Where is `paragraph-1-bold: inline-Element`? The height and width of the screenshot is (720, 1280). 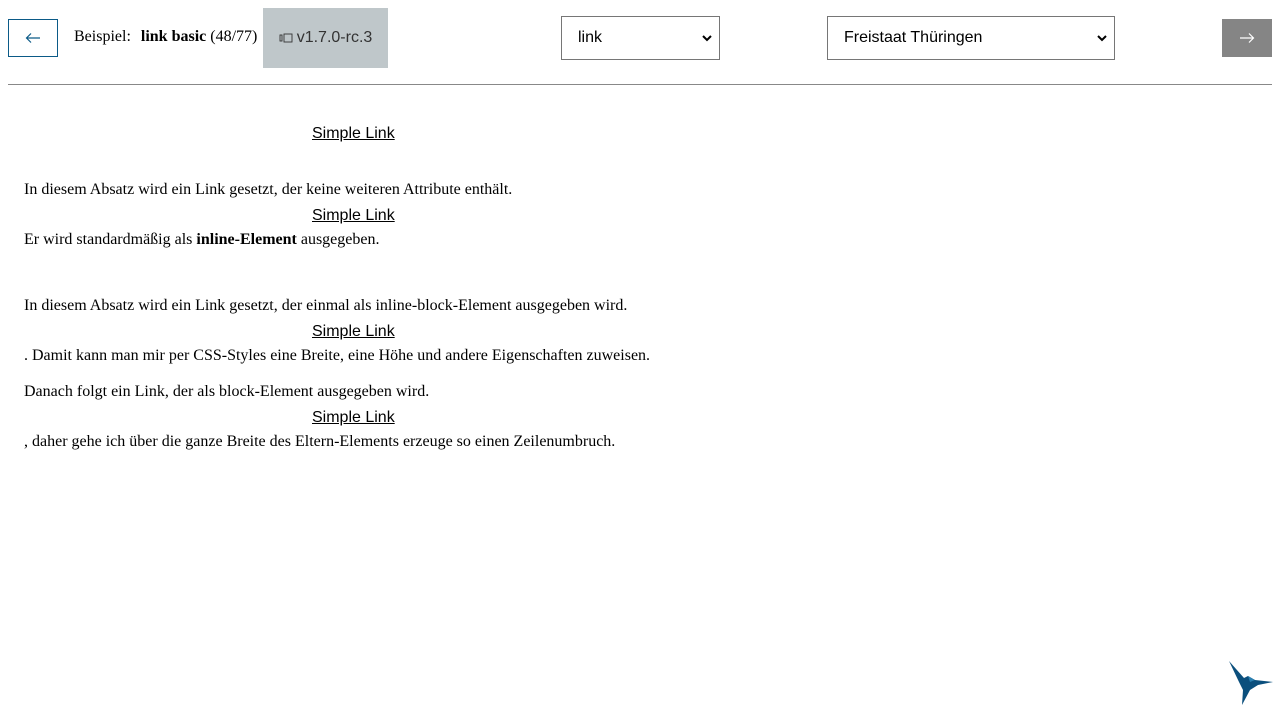
paragraph-1-bold: inline-Element is located at coordinates (246, 239).